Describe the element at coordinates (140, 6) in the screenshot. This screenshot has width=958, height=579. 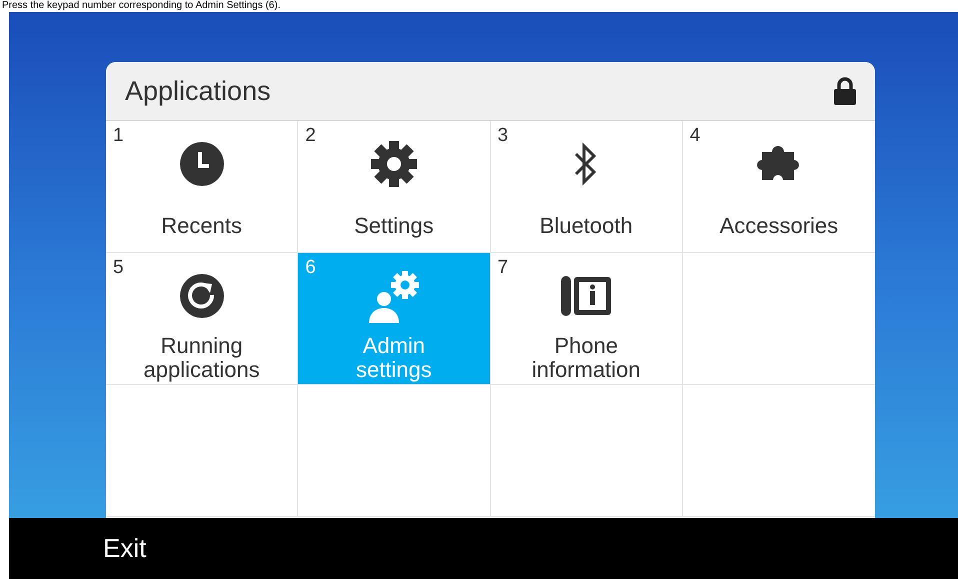
I see `instruction-text: Press the keypad number corresponding to Admin Settings (6).` at that location.